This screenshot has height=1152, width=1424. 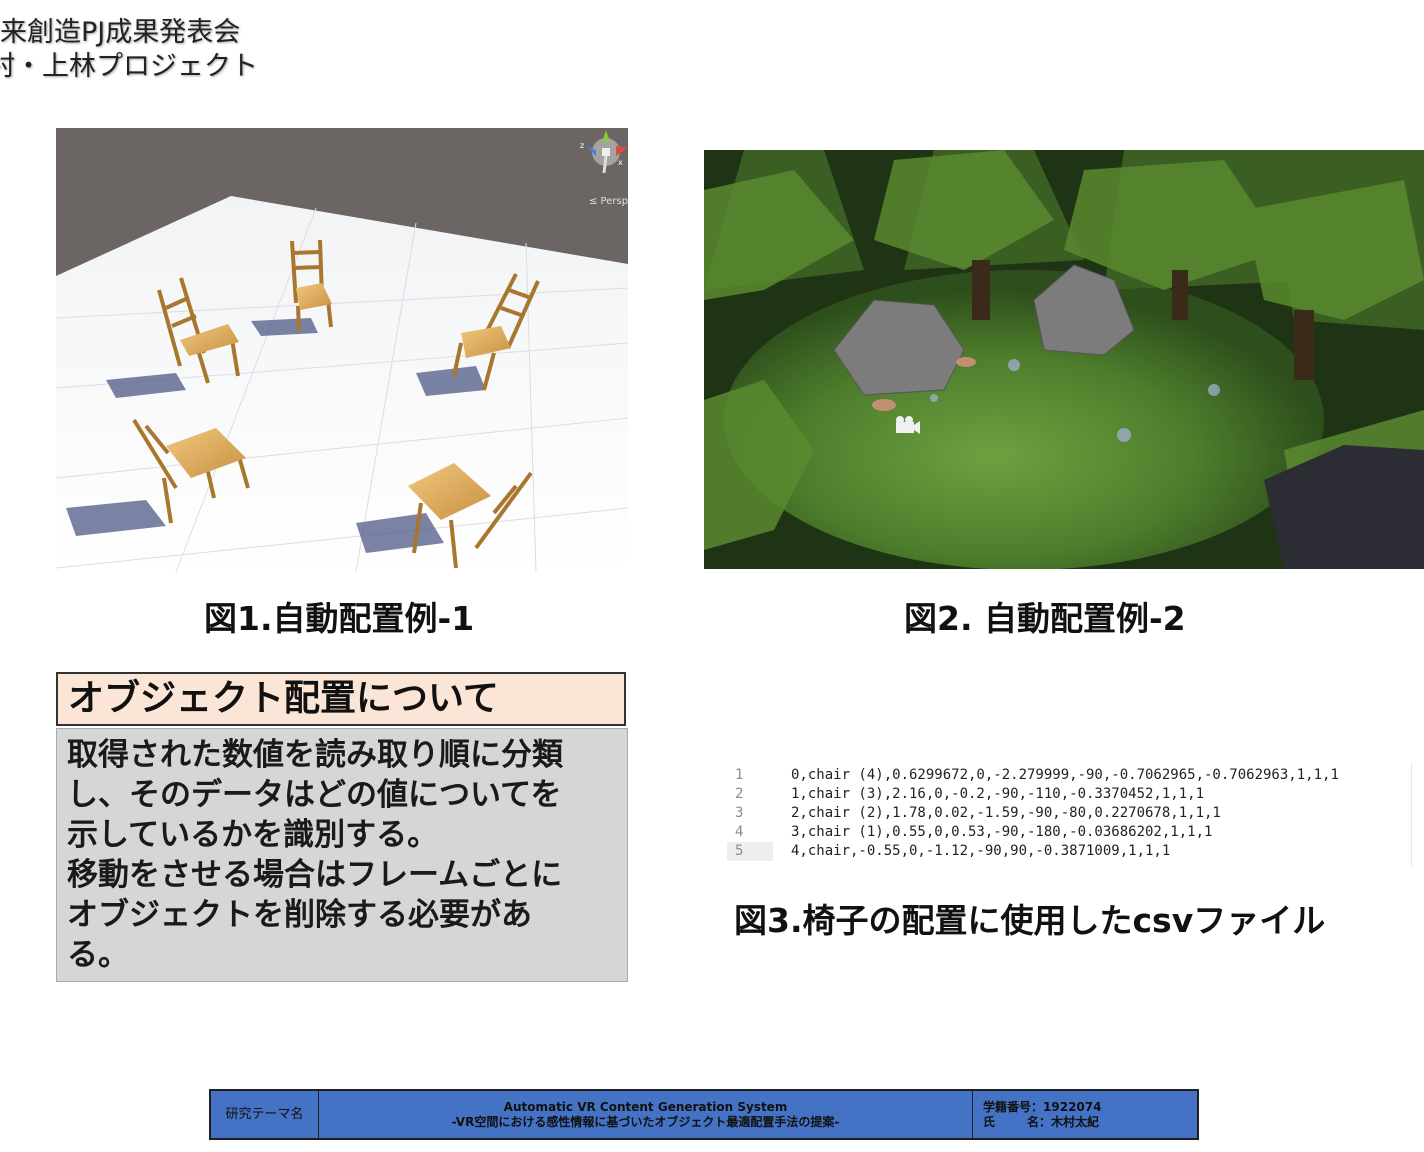 What do you see at coordinates (739, 775) in the screenshot?
I see `csv-line-number: 1` at bounding box center [739, 775].